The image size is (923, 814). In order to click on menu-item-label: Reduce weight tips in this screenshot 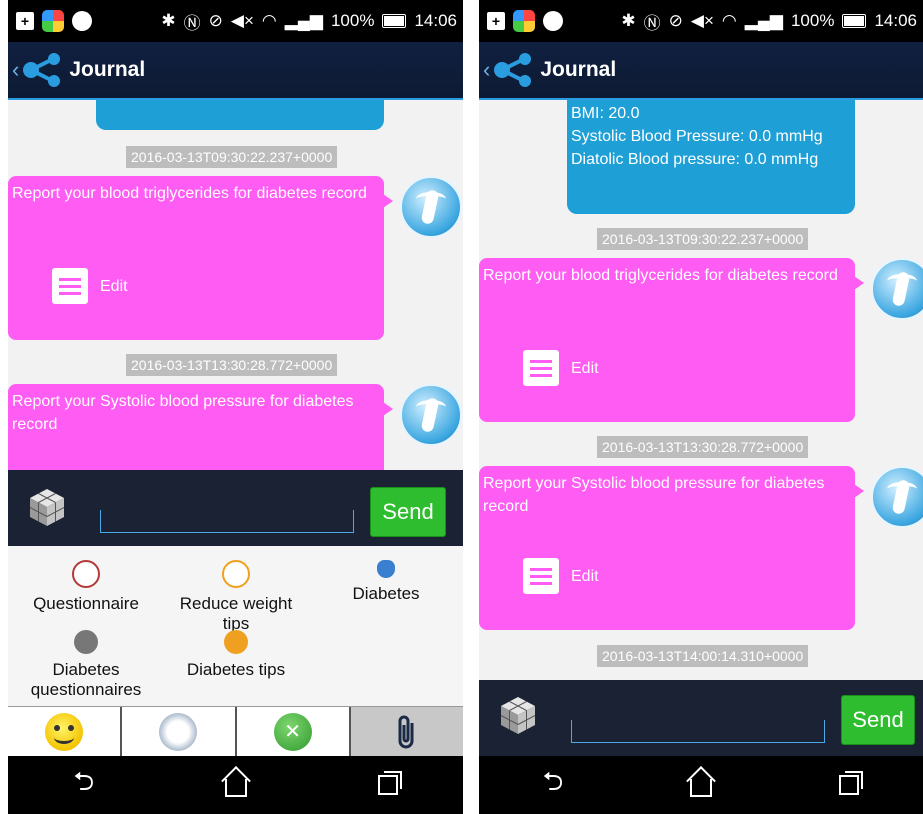, I will do `click(236, 613)`.